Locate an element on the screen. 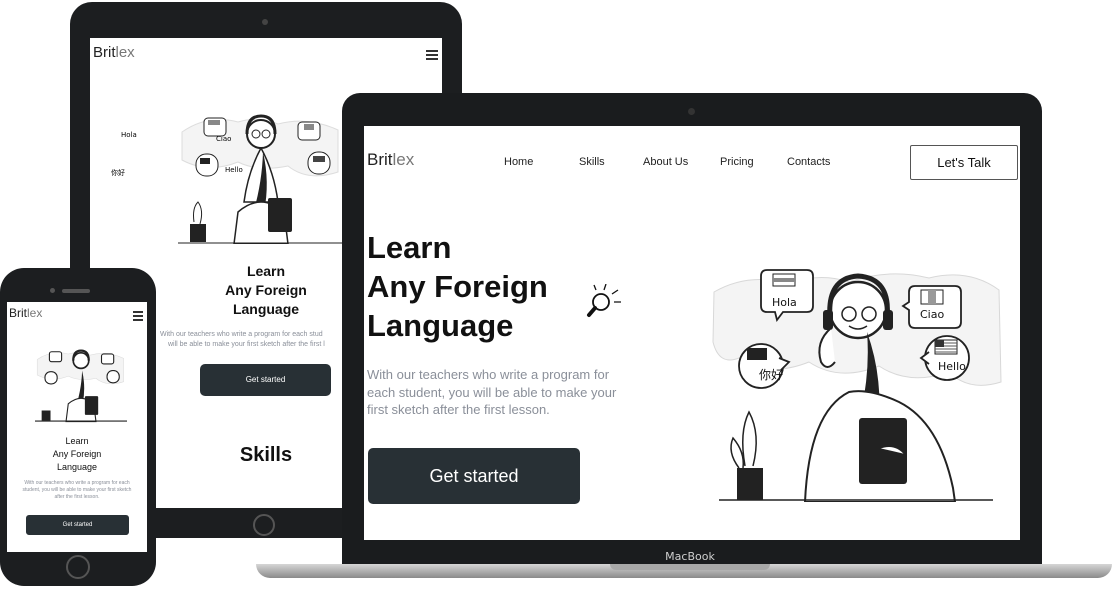  tablet-hero-illustration is located at coordinates (261, 179).